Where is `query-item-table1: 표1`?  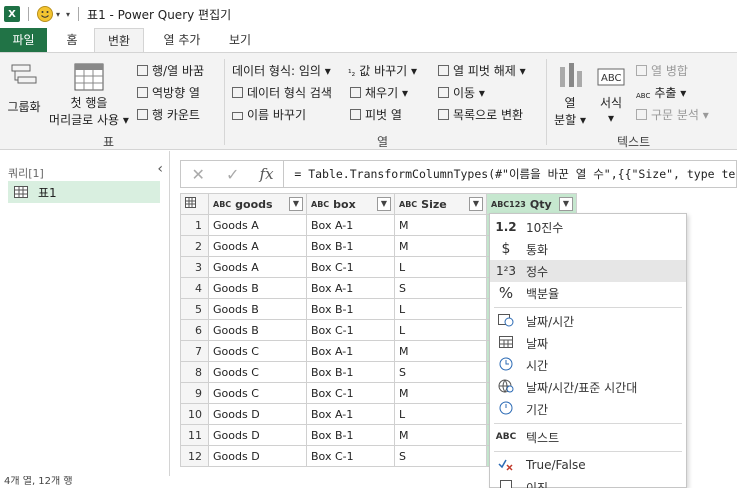
query-item-table1: 표1 is located at coordinates (84, 192).